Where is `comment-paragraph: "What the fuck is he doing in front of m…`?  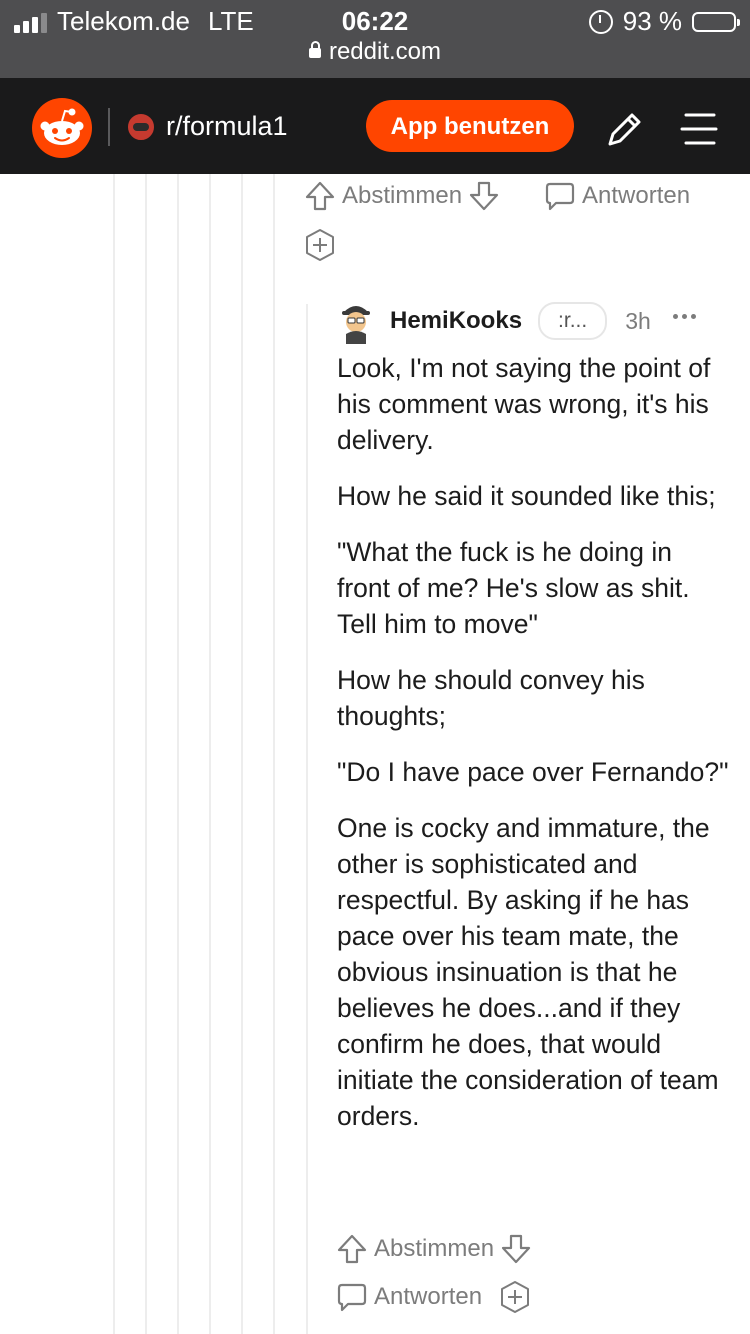 comment-paragraph: "What the fuck is he doing in front of m… is located at coordinates (513, 588).